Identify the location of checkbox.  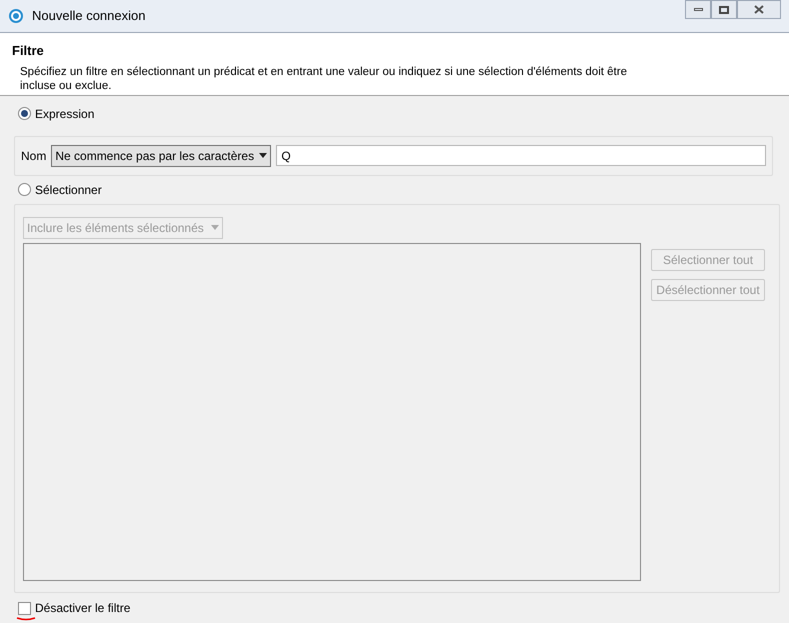
(24, 608).